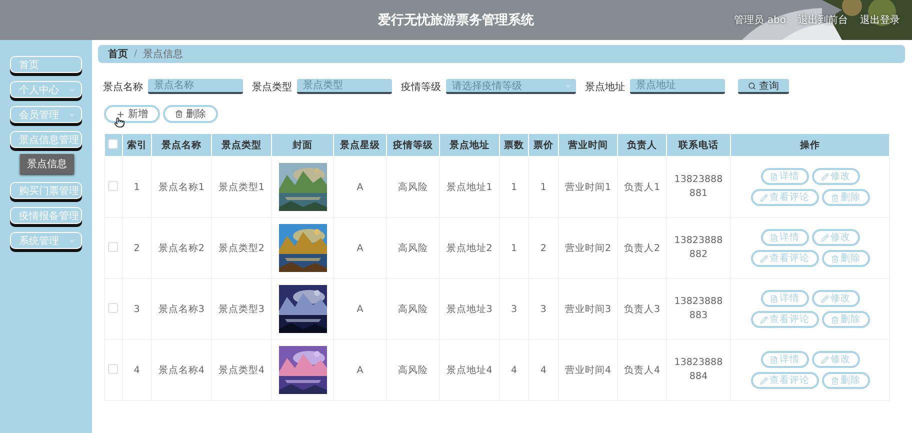 This screenshot has height=433, width=912. What do you see at coordinates (181, 370) in the screenshot?
I see `table-cell: 景点名称4` at bounding box center [181, 370].